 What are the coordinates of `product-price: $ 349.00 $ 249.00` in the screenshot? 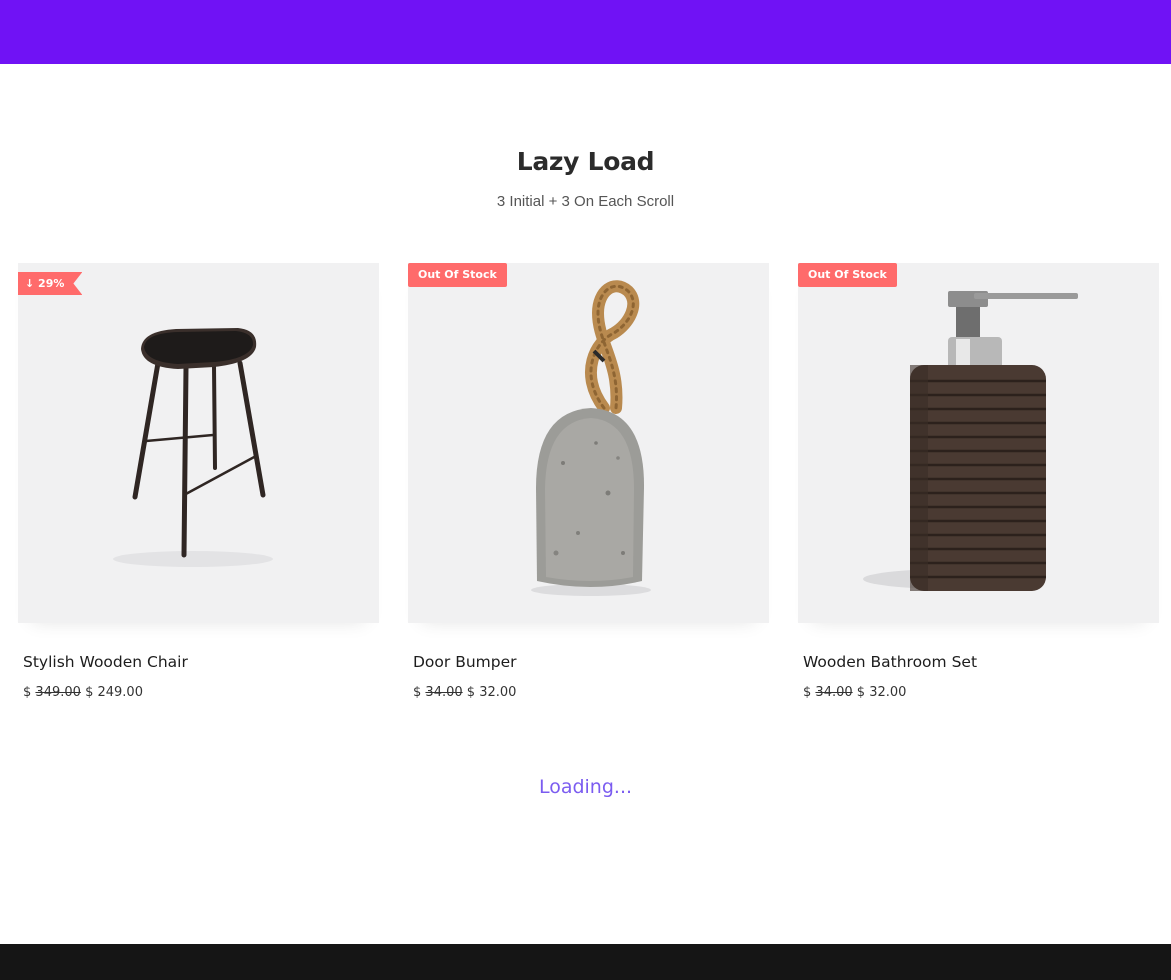 It's located at (83, 692).